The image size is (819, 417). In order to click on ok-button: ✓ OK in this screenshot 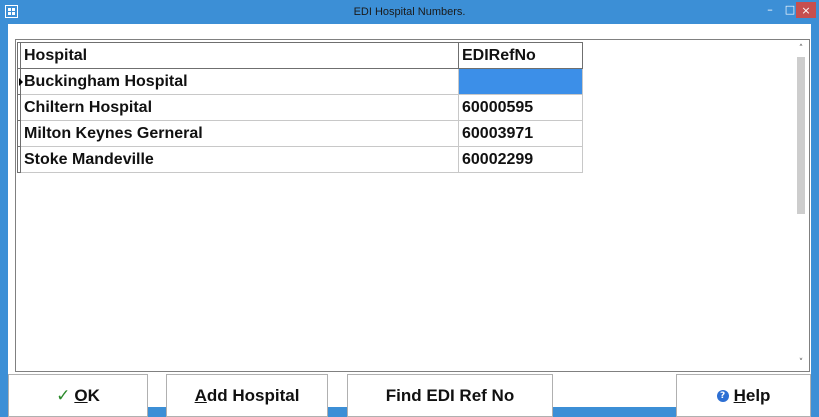, I will do `click(78, 395)`.